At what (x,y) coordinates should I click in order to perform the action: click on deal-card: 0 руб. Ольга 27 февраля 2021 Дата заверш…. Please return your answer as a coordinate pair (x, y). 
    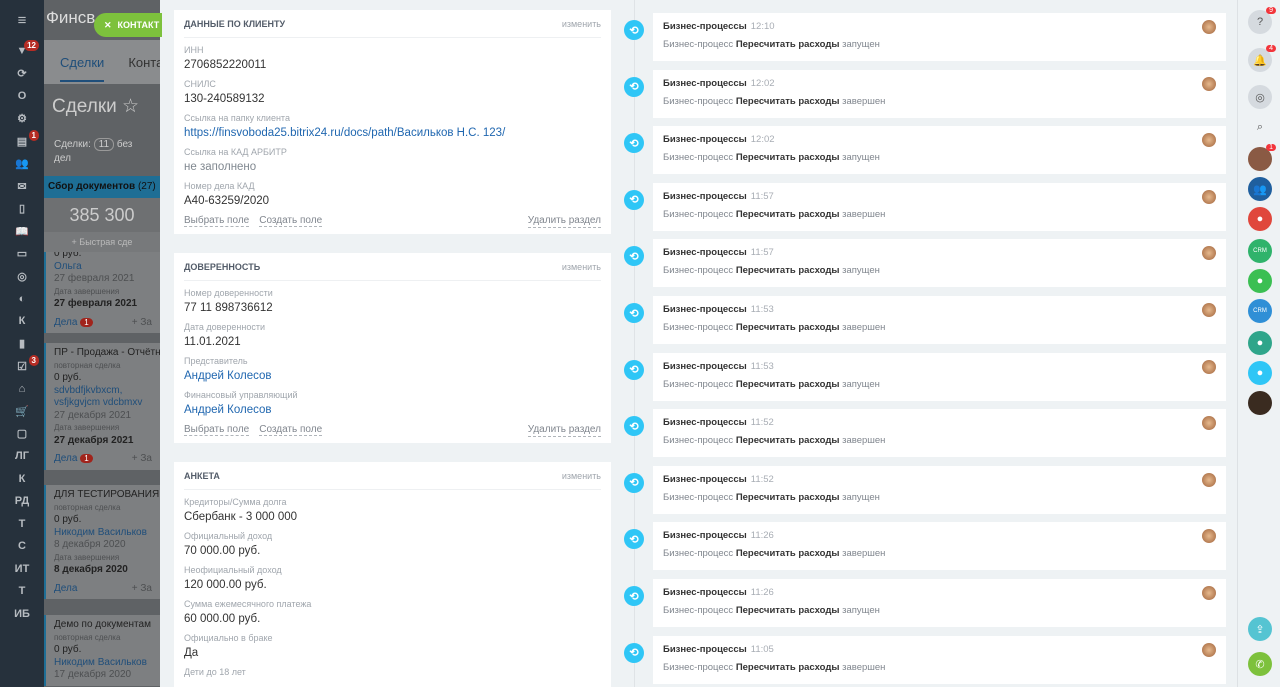
    Looking at the image, I should click on (102, 288).